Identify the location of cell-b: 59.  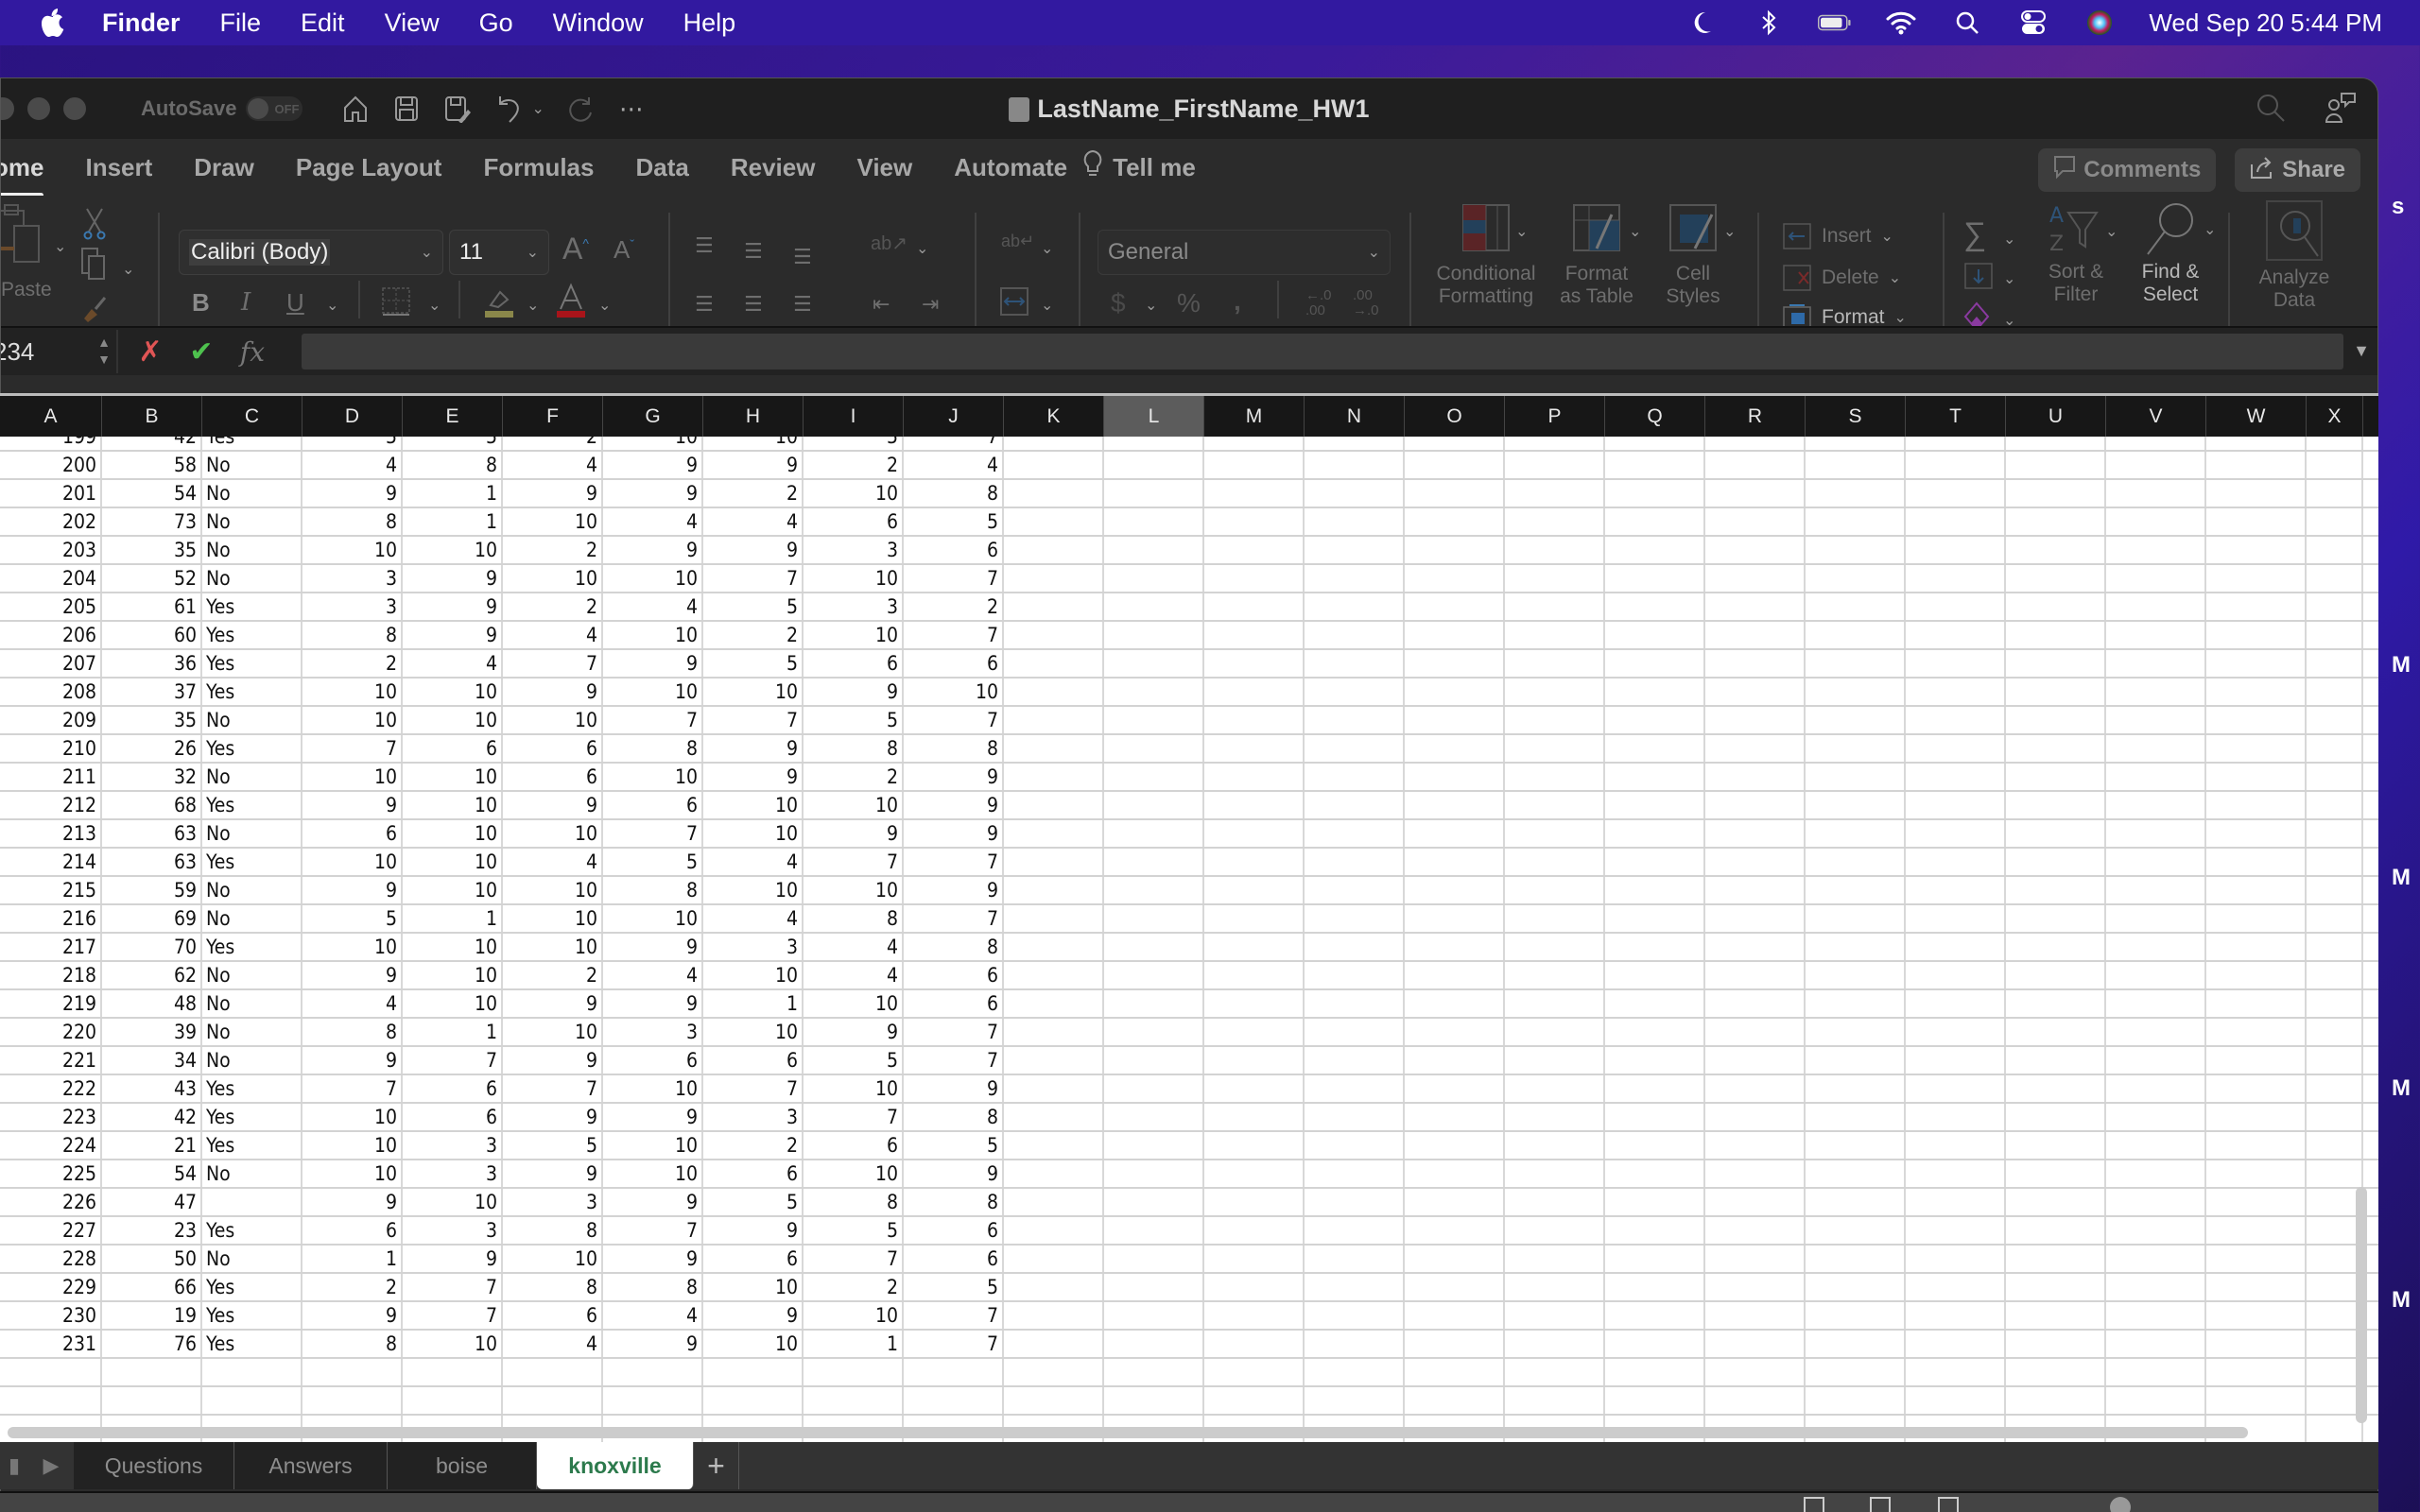
(152, 890).